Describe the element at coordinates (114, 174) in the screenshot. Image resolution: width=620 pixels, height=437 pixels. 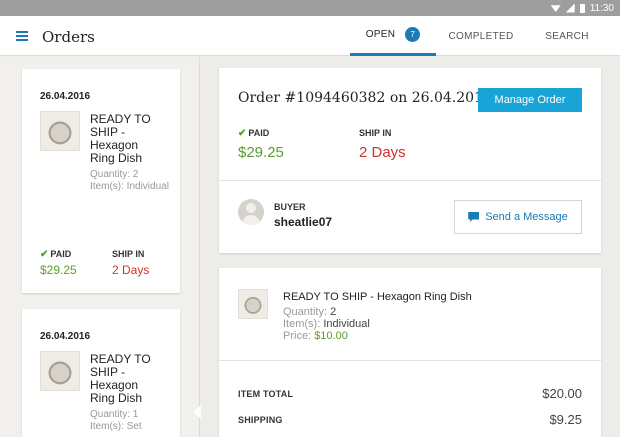
I see `order-quantity: Quantity: 2` at that location.